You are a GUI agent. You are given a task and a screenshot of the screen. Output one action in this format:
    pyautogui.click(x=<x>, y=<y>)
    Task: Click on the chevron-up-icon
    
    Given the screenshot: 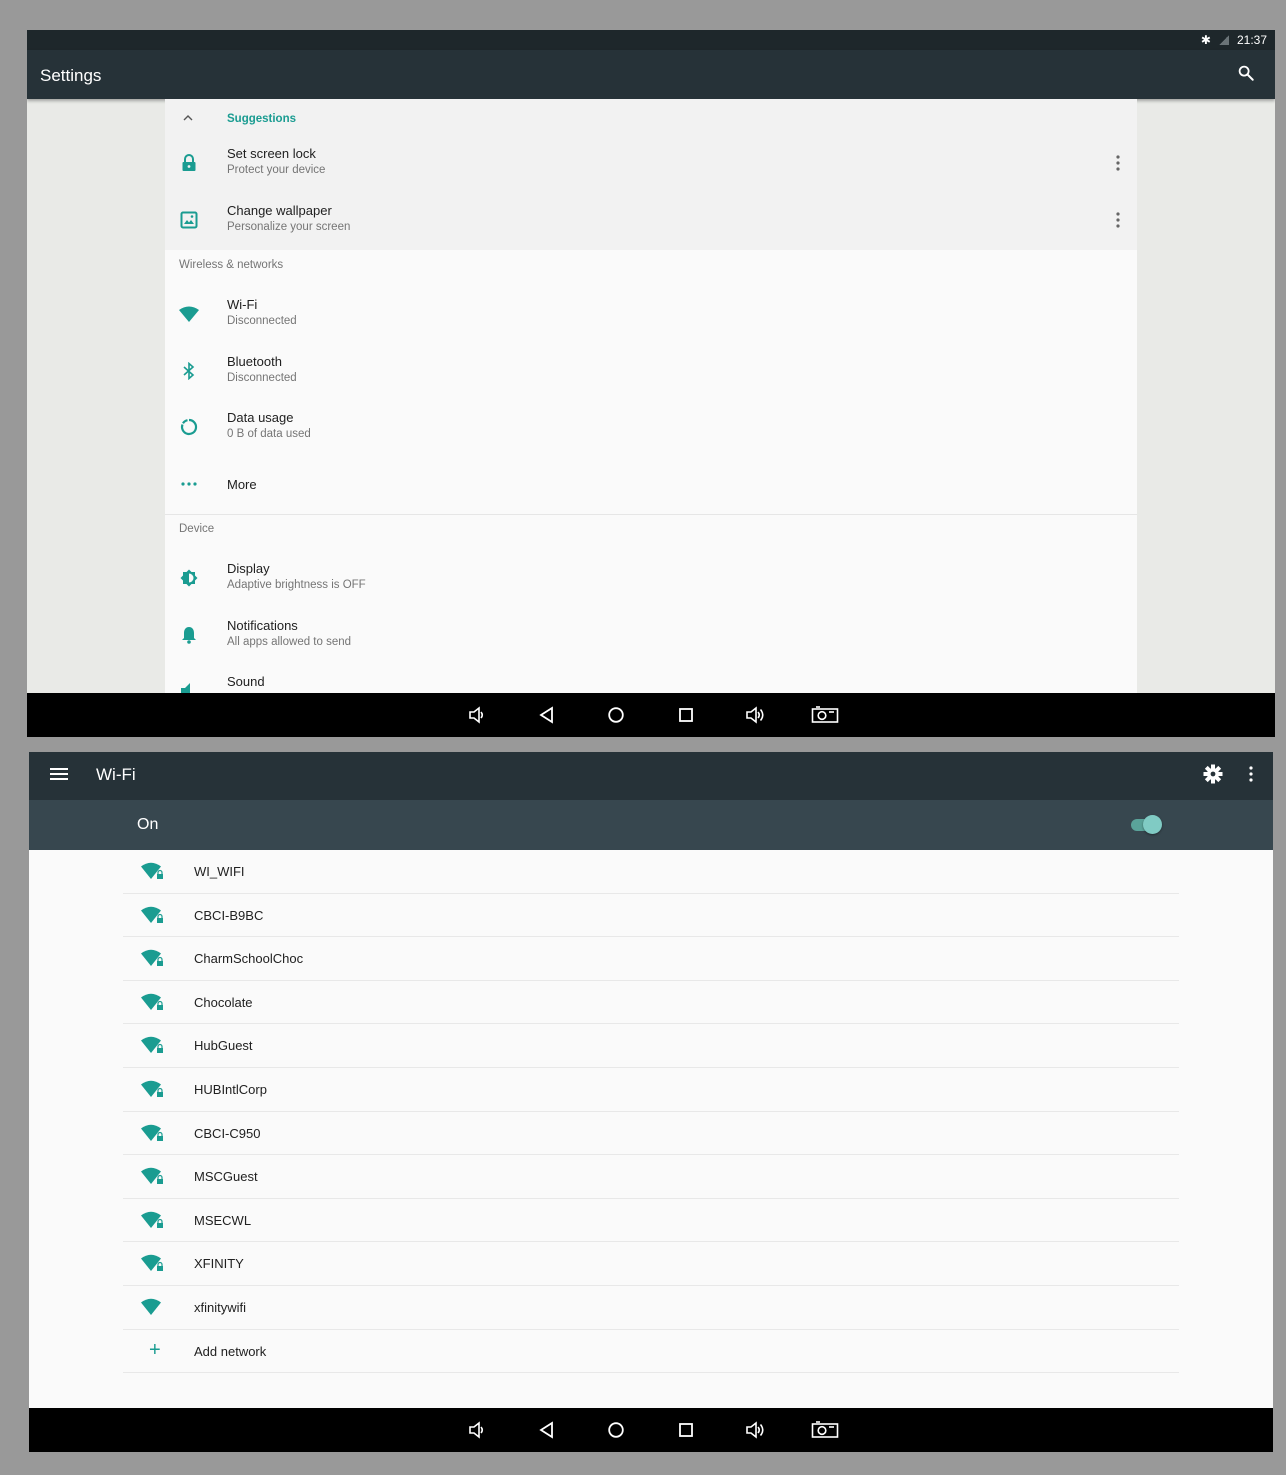 What is the action you would take?
    pyautogui.click(x=188, y=118)
    